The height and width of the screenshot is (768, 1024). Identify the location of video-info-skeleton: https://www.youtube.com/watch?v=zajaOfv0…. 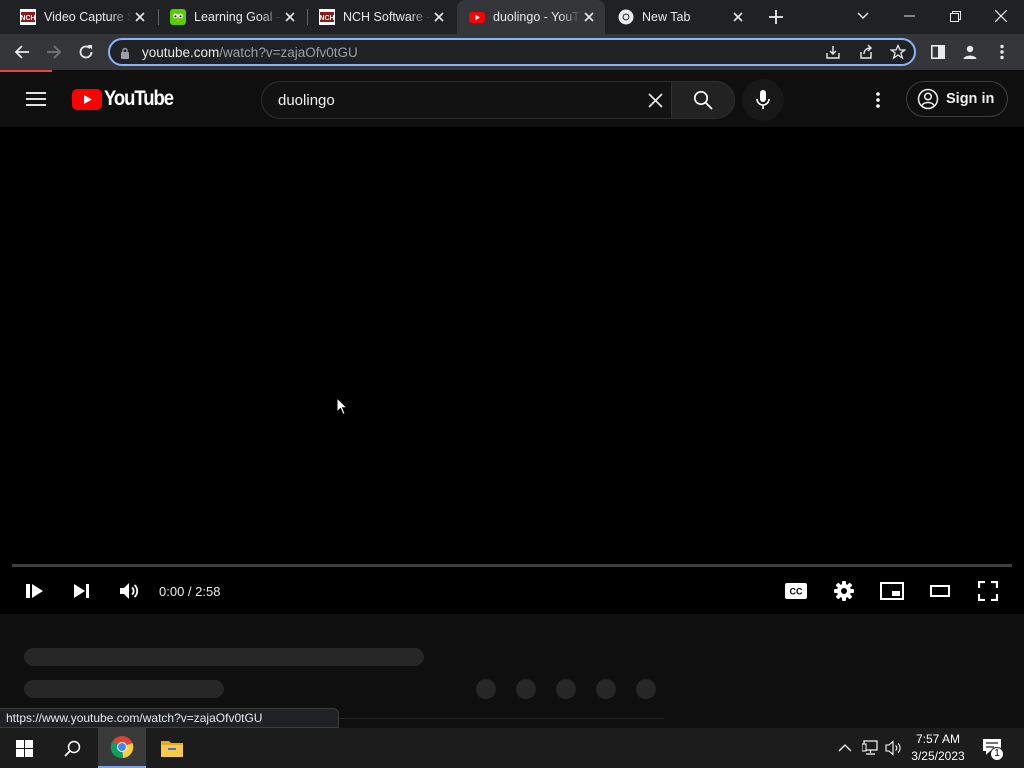
(512, 671).